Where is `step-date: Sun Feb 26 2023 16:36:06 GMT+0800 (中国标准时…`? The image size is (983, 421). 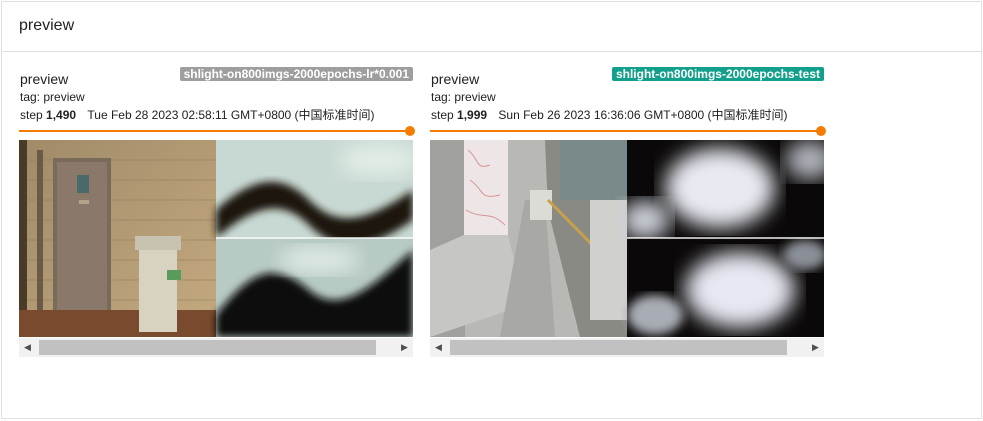 step-date: Sun Feb 26 2023 16:36:06 GMT+0800 (中国标准时… is located at coordinates (643, 115).